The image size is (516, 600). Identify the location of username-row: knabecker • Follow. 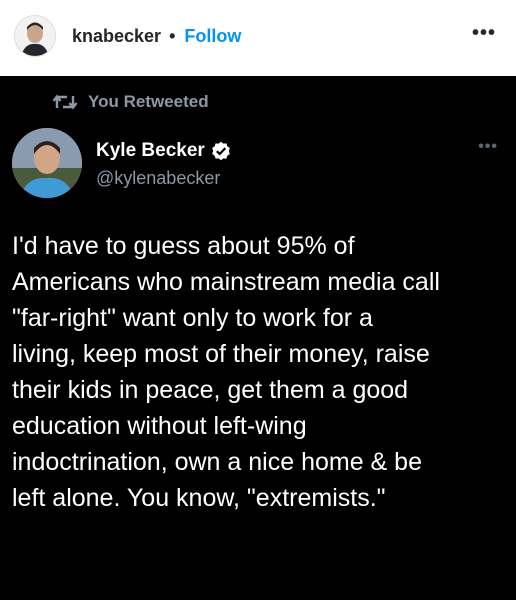
(156, 36).